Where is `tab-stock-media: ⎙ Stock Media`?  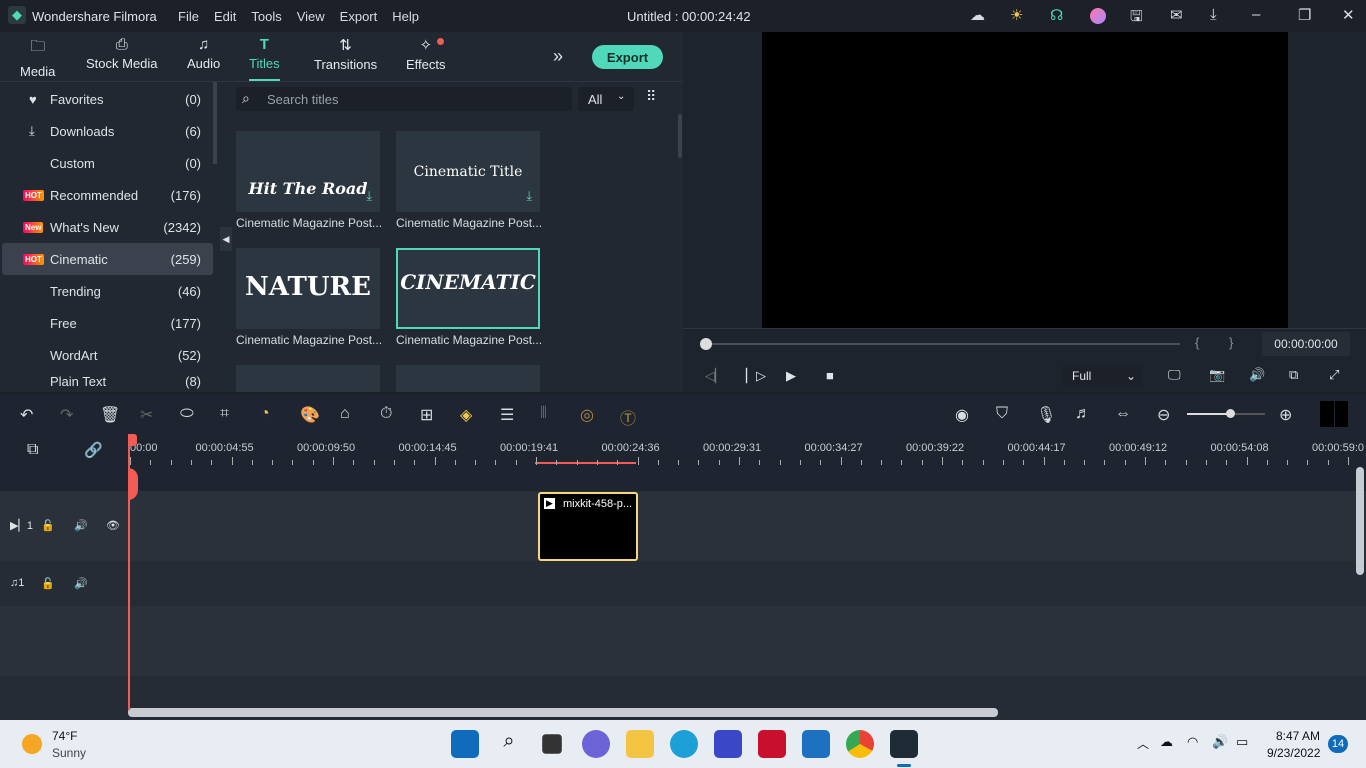 tab-stock-media: ⎙ Stock Media is located at coordinates (122, 53).